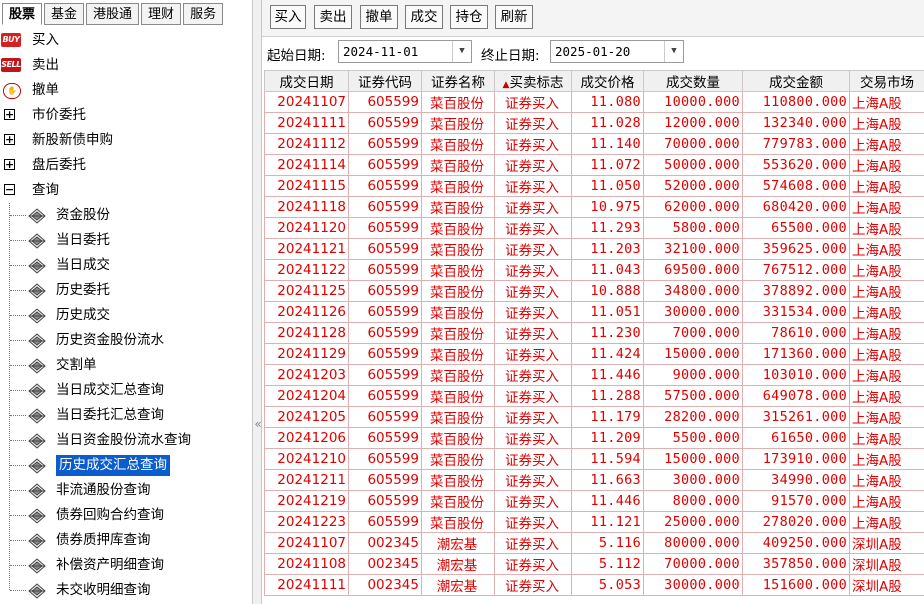 This screenshot has width=924, height=604. I want to click on position-button: 持仓, so click(469, 17).